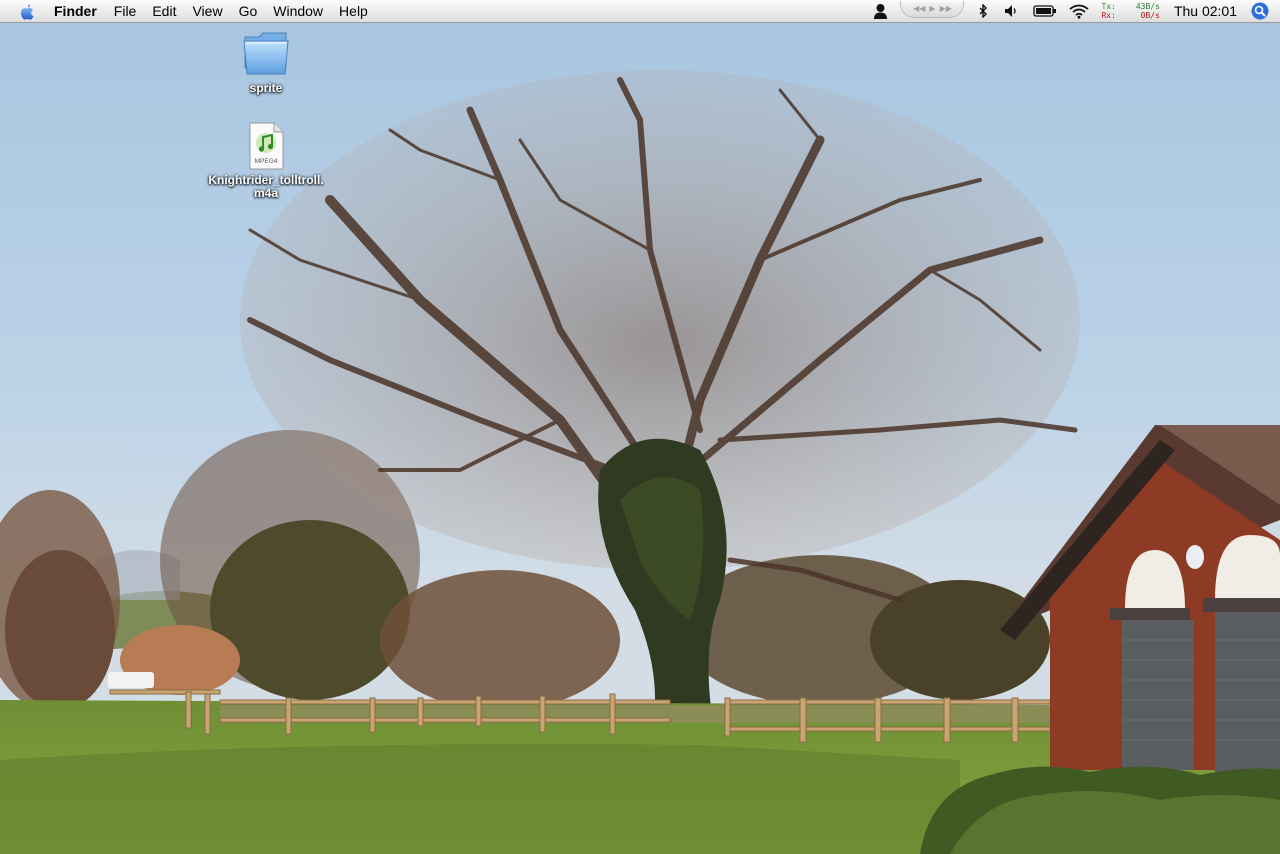  I want to click on network-monitor: Tx: Rx: 43B/s 0B/s, so click(1130, 11).